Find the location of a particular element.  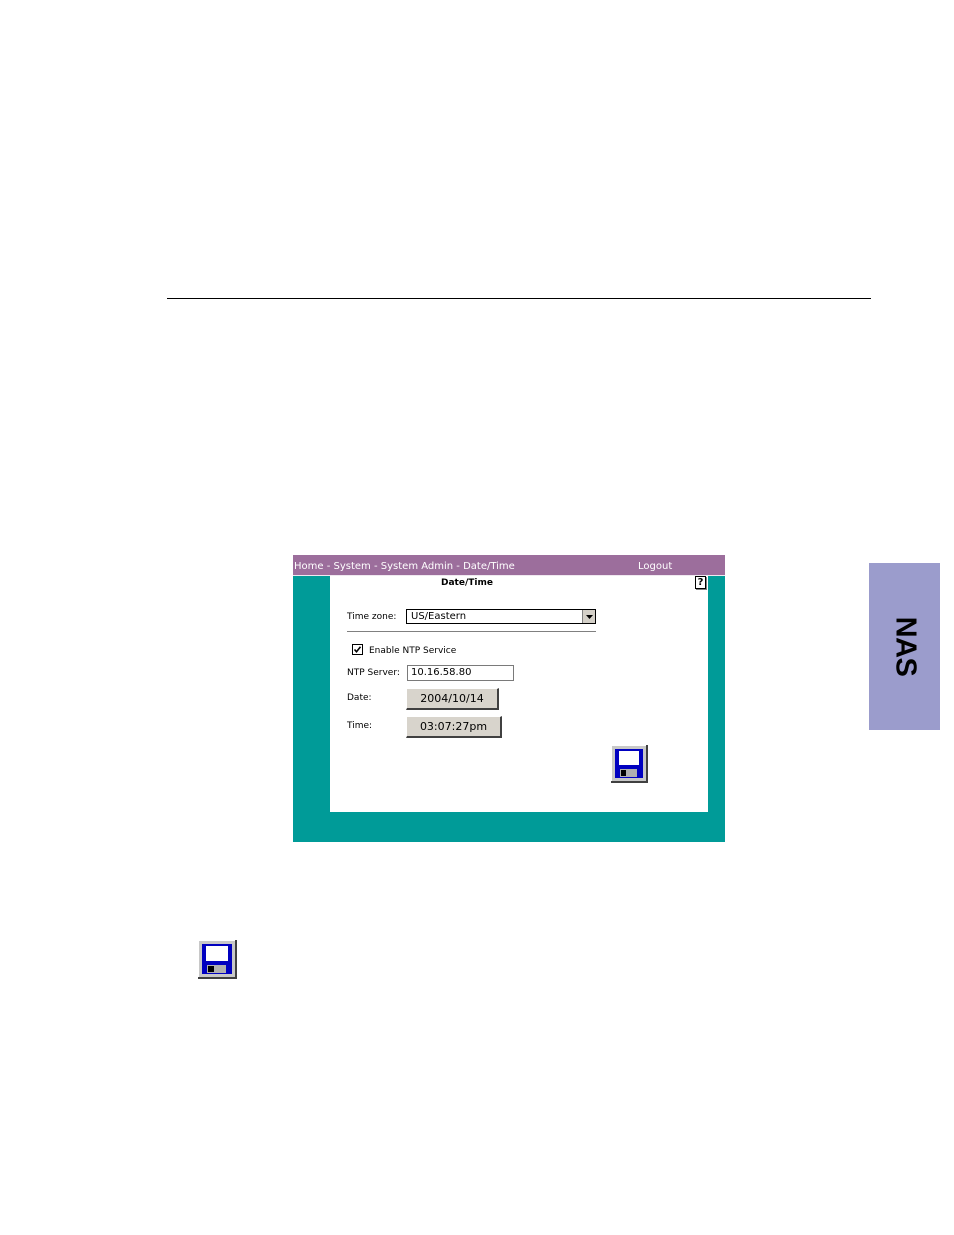

page-rule is located at coordinates (519, 298).